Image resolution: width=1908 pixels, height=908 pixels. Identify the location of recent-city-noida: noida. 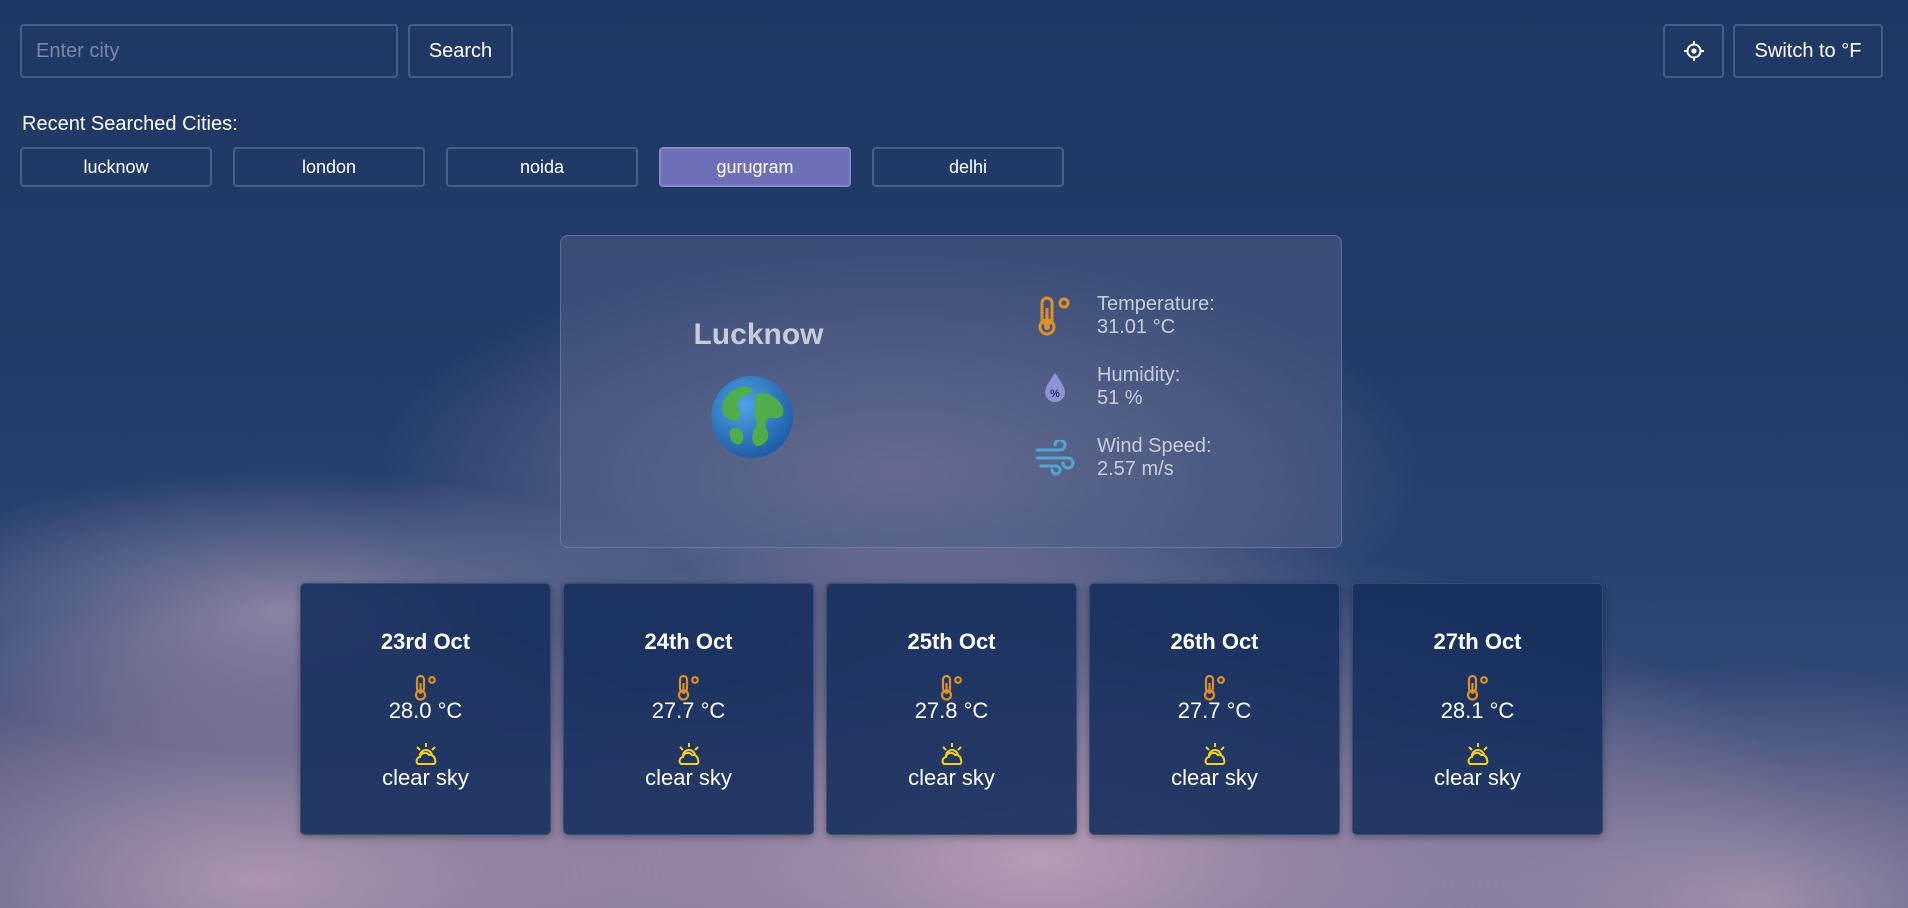
(542, 167).